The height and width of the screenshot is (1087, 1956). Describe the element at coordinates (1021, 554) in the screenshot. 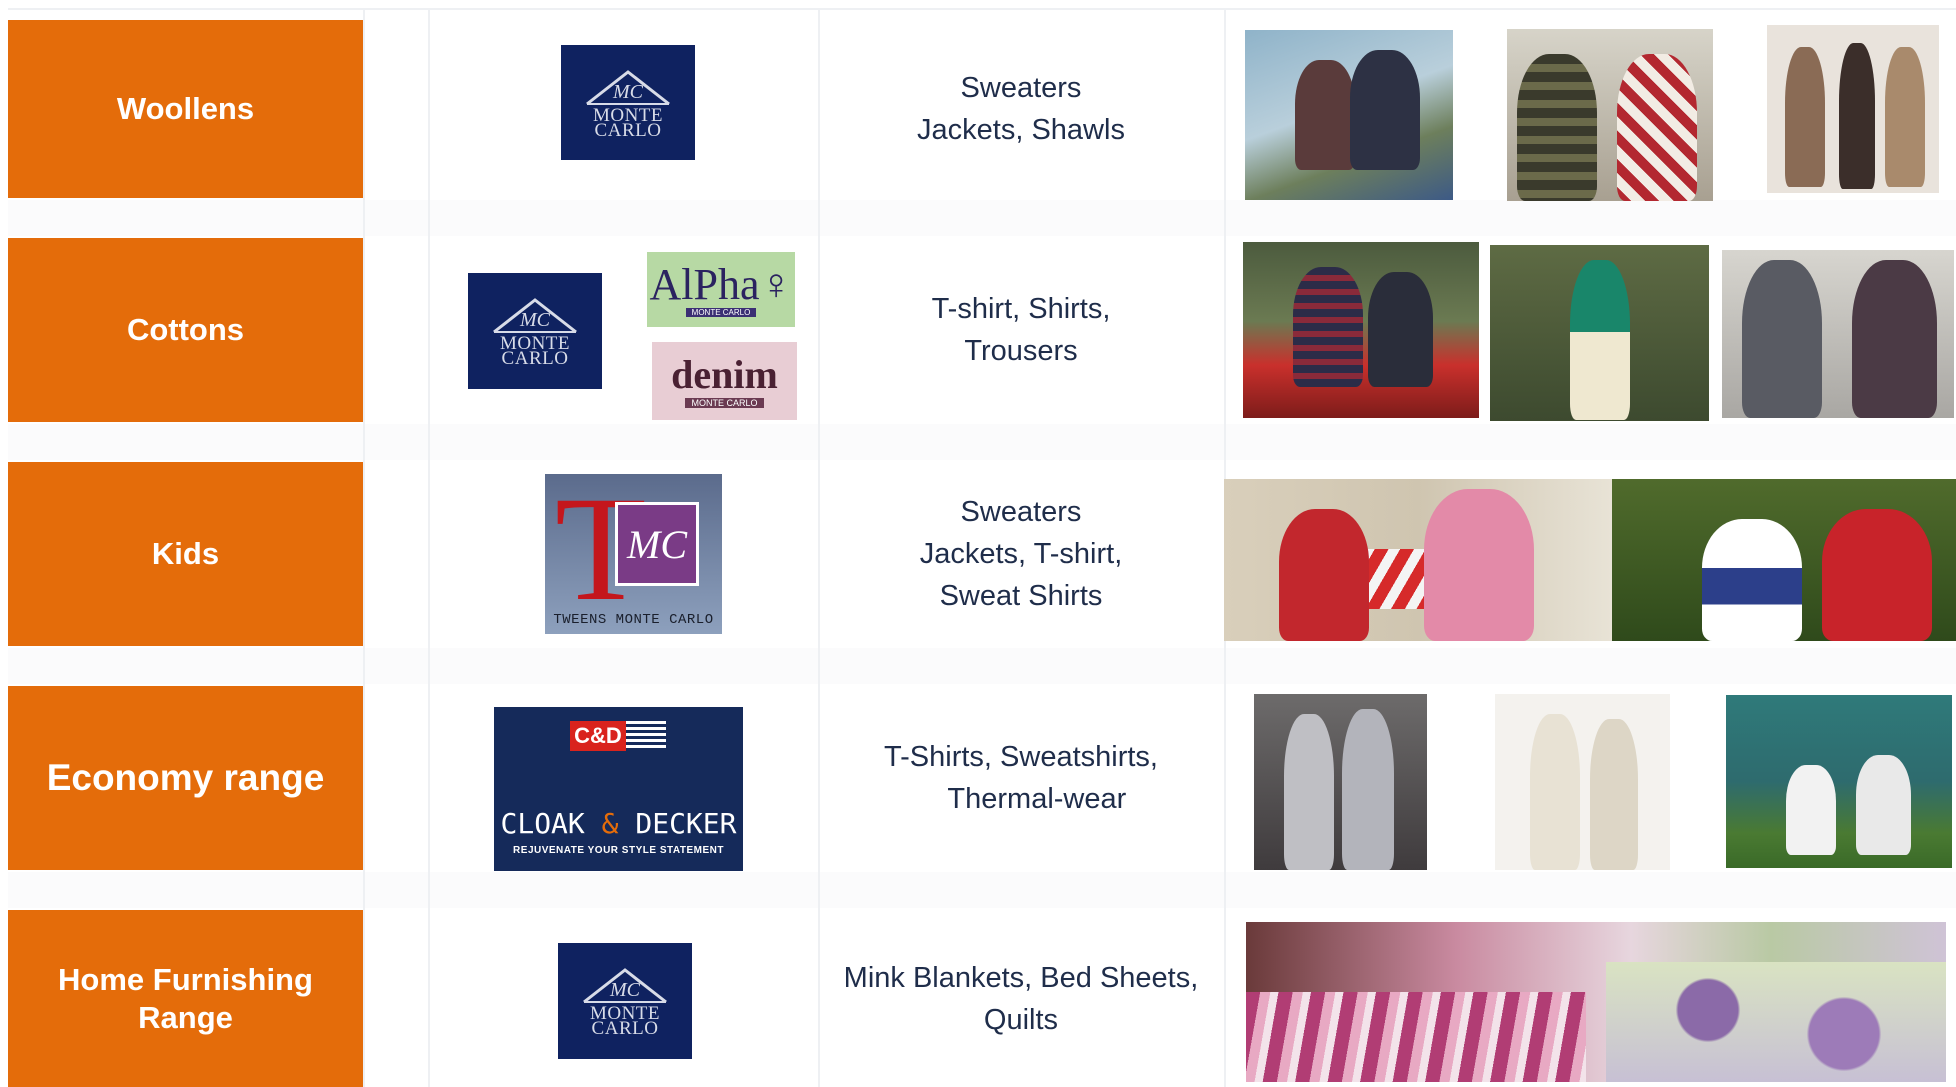

I see `products-kids: Sweaters Jackets, T-shirt, Sweat Shirts` at that location.